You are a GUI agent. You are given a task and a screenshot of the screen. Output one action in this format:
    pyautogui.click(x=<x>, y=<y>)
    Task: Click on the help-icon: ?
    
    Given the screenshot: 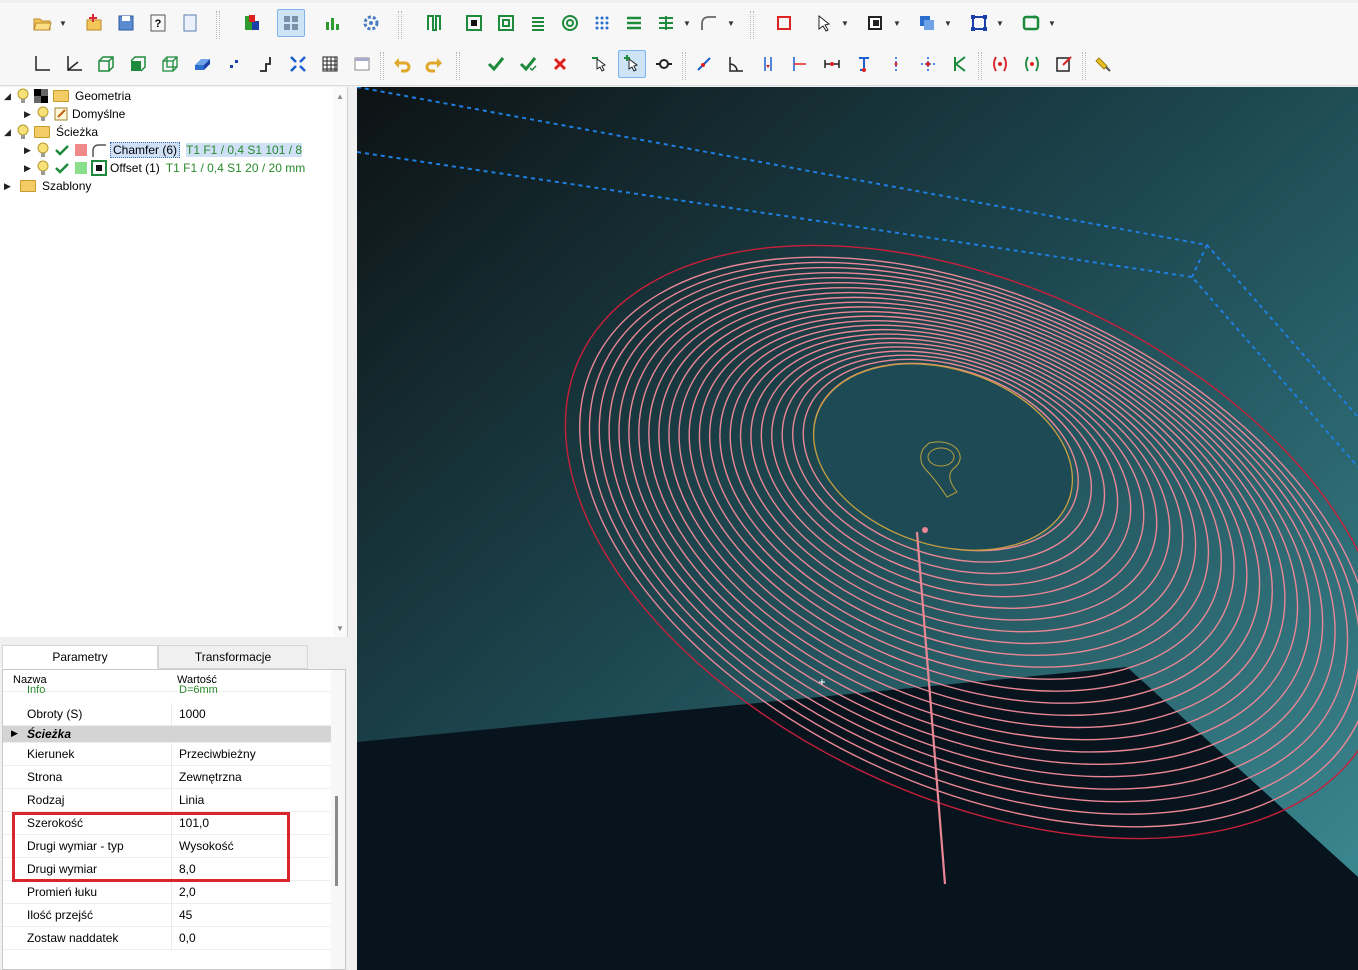 What is the action you would take?
    pyautogui.click(x=158, y=23)
    